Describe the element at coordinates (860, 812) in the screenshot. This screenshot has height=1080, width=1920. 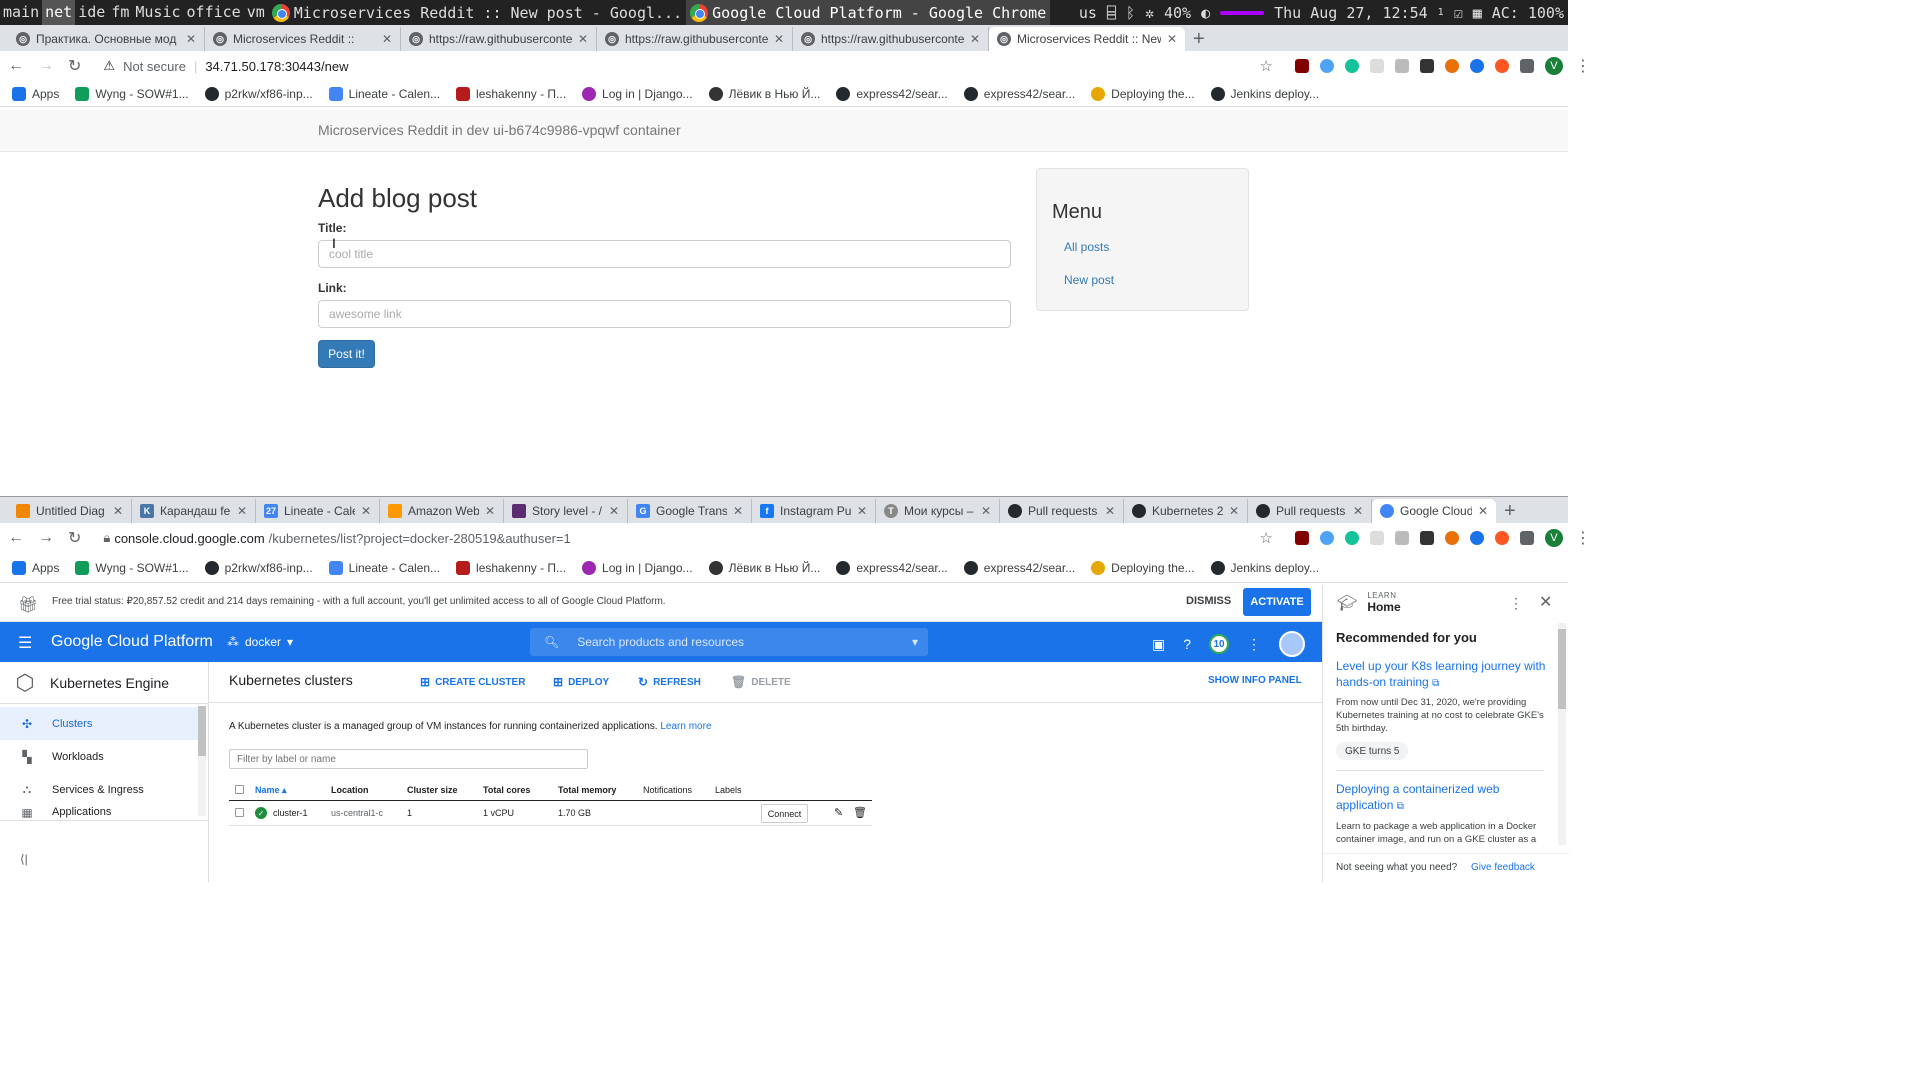
I see `delete-icon: 🗑︎` at that location.